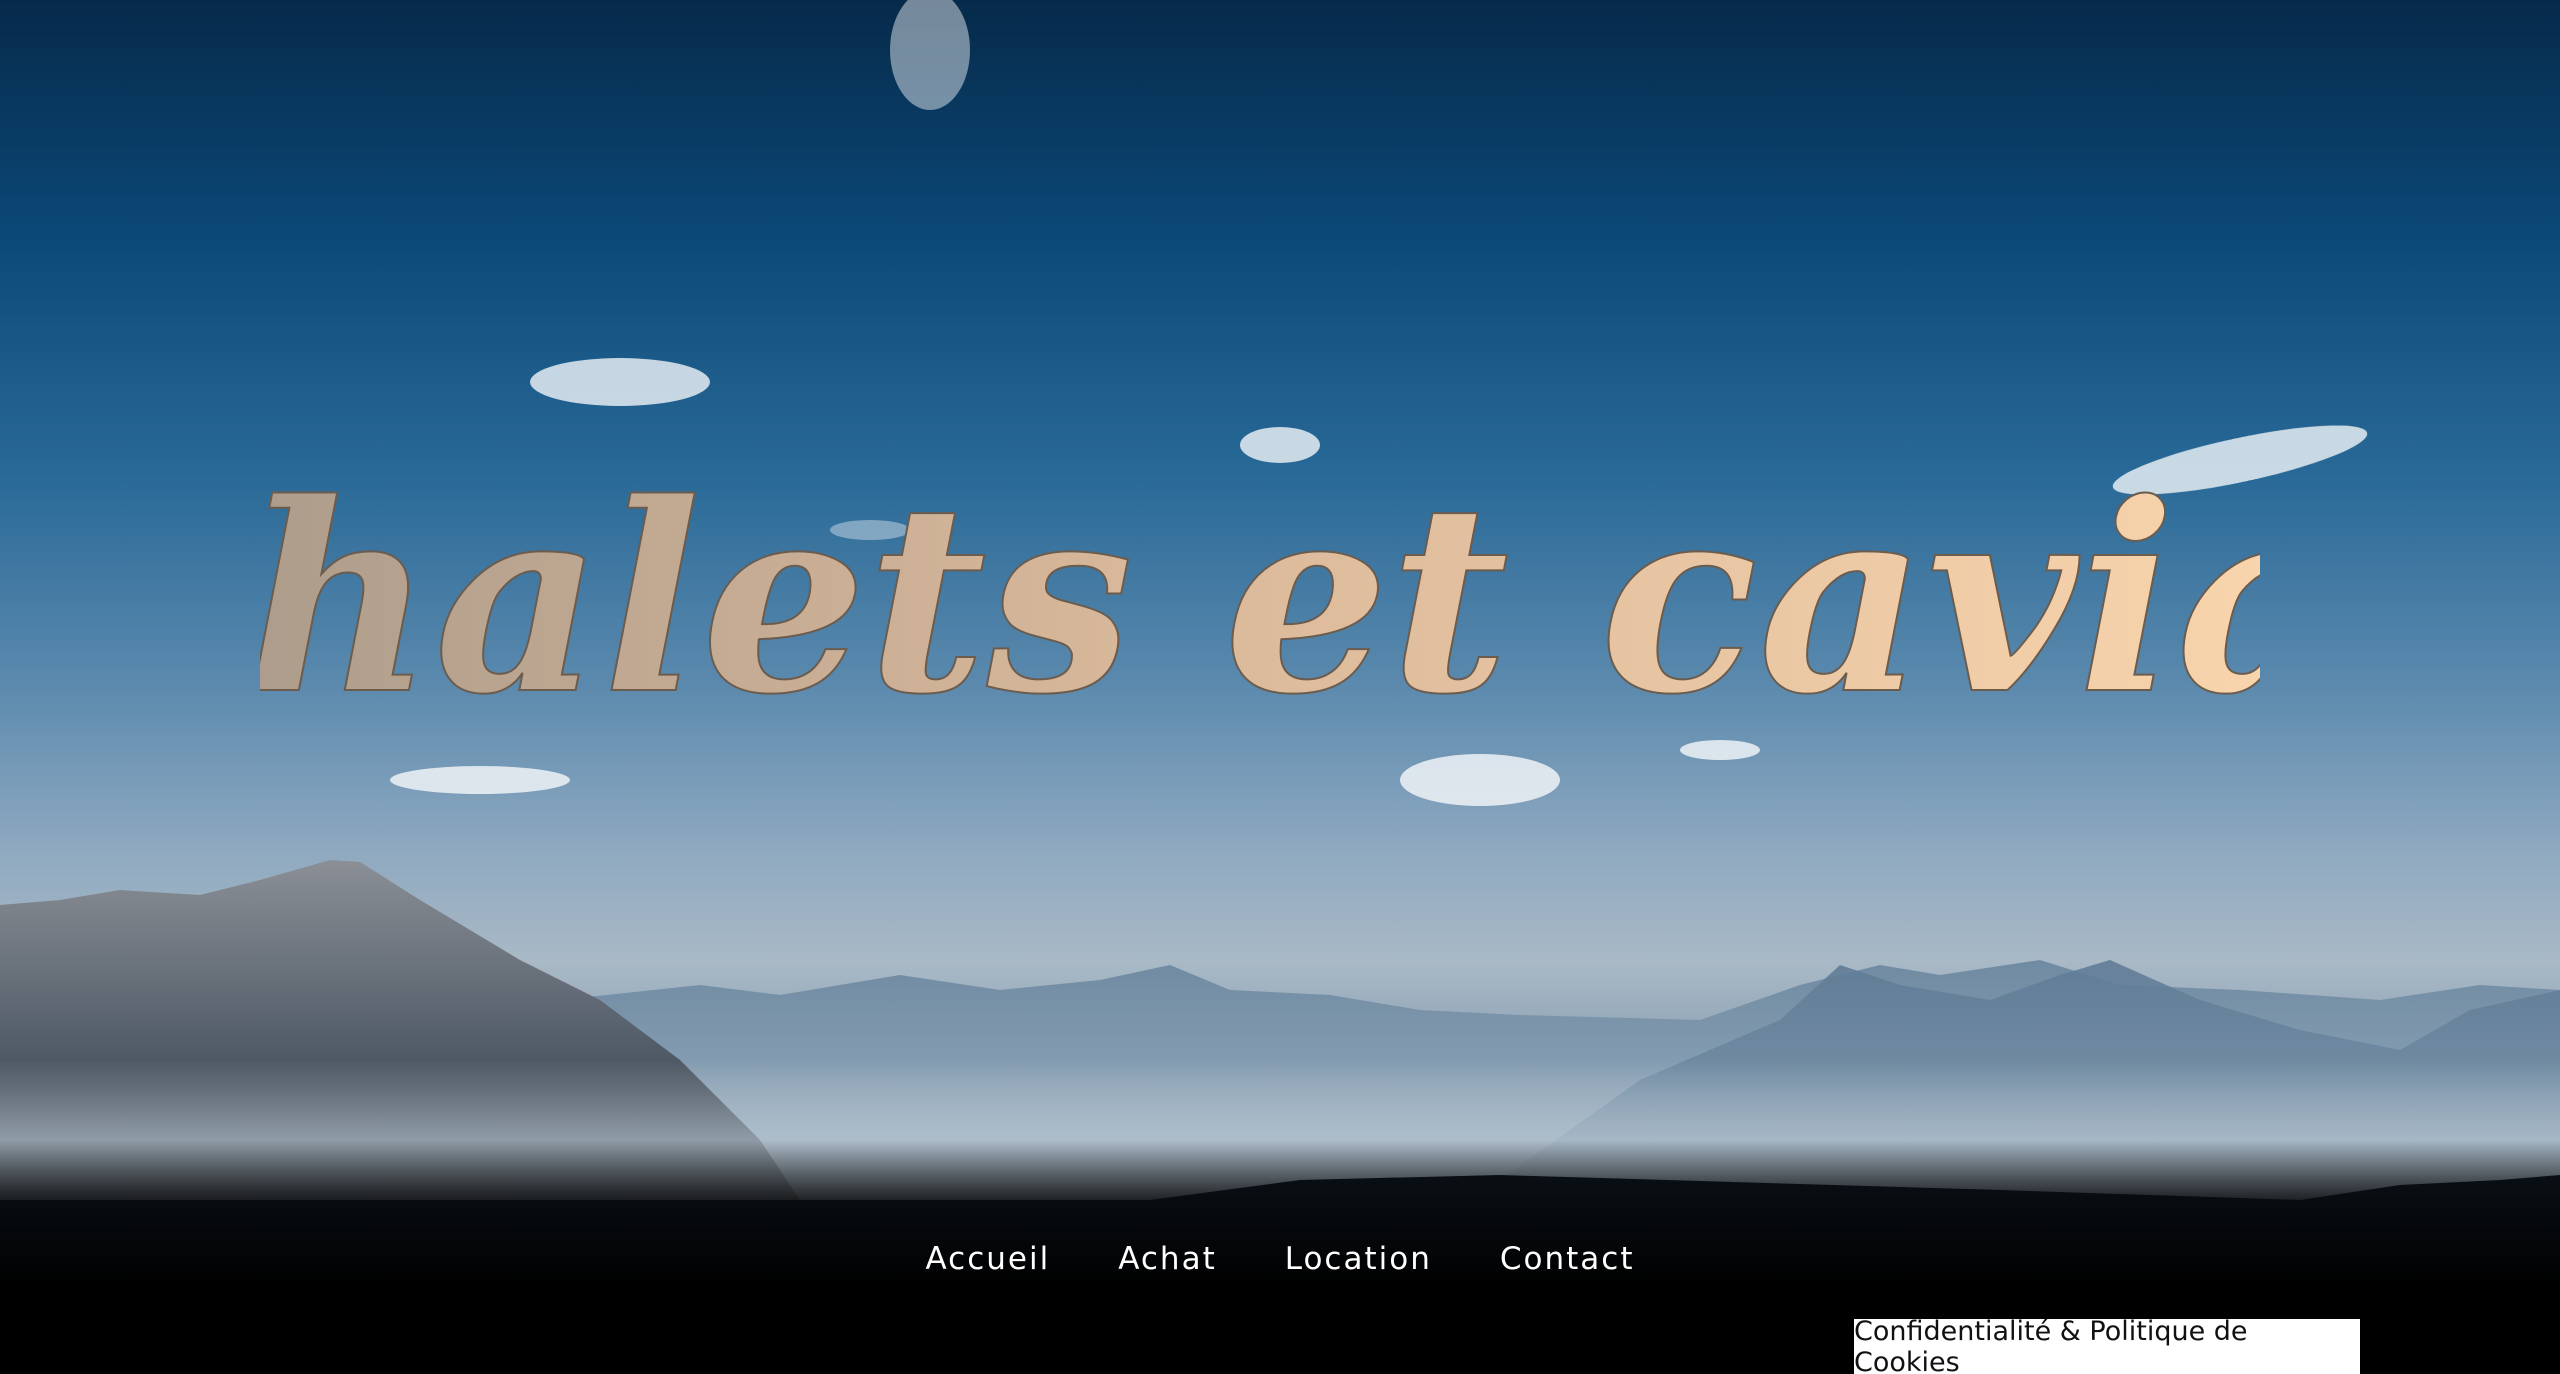 Image resolution: width=2560 pixels, height=1374 pixels. What do you see at coordinates (1358, 1259) in the screenshot?
I see `nav-item-location: Location` at bounding box center [1358, 1259].